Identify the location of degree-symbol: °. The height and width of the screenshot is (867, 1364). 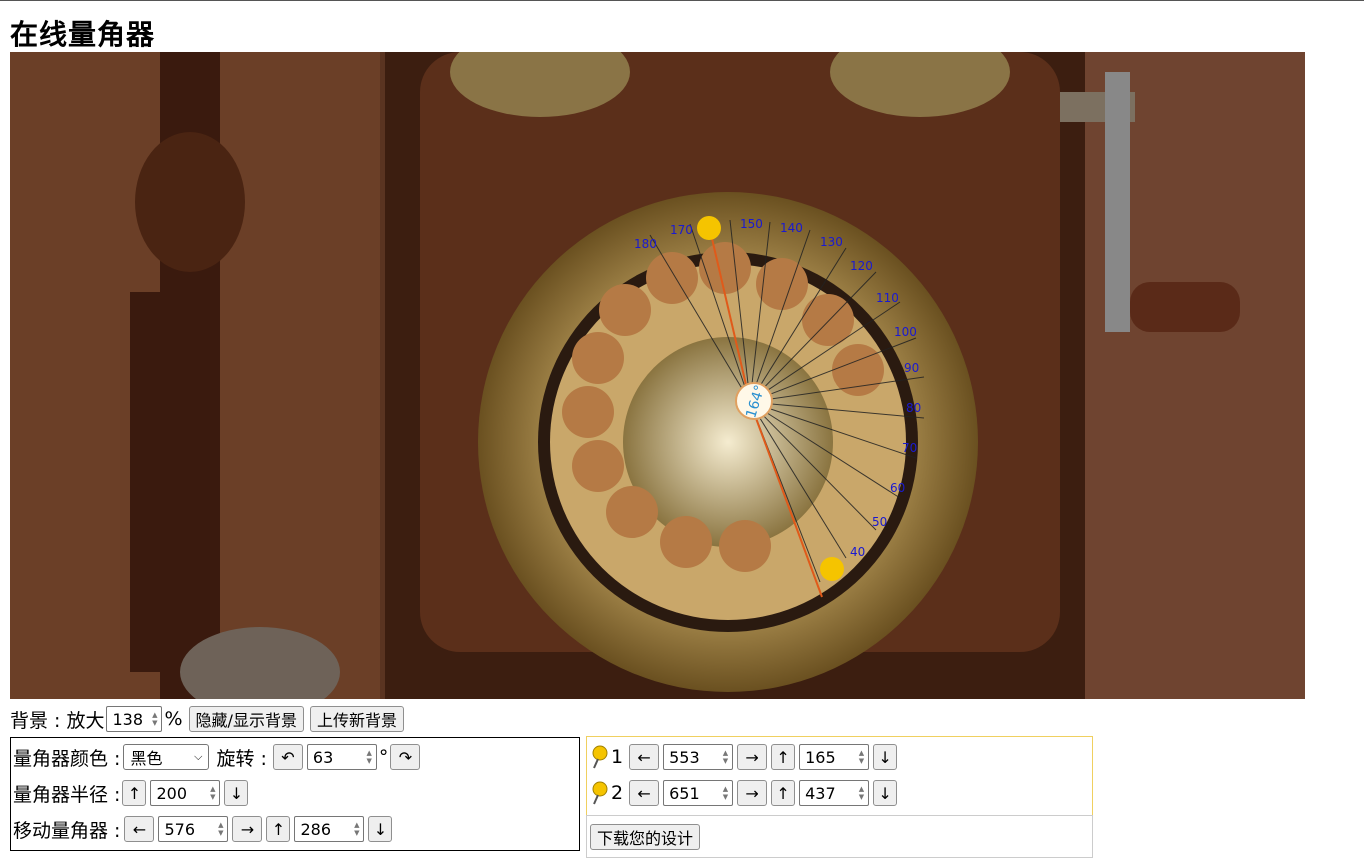
(383, 757).